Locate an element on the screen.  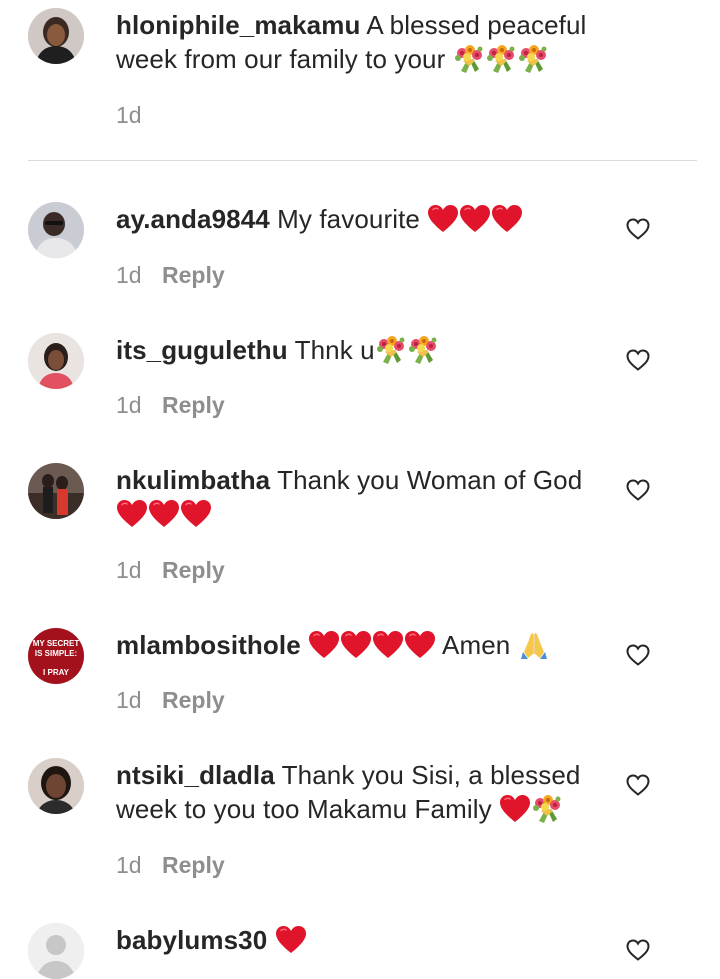
comment-username: babylums30 is located at coordinates (191, 940).